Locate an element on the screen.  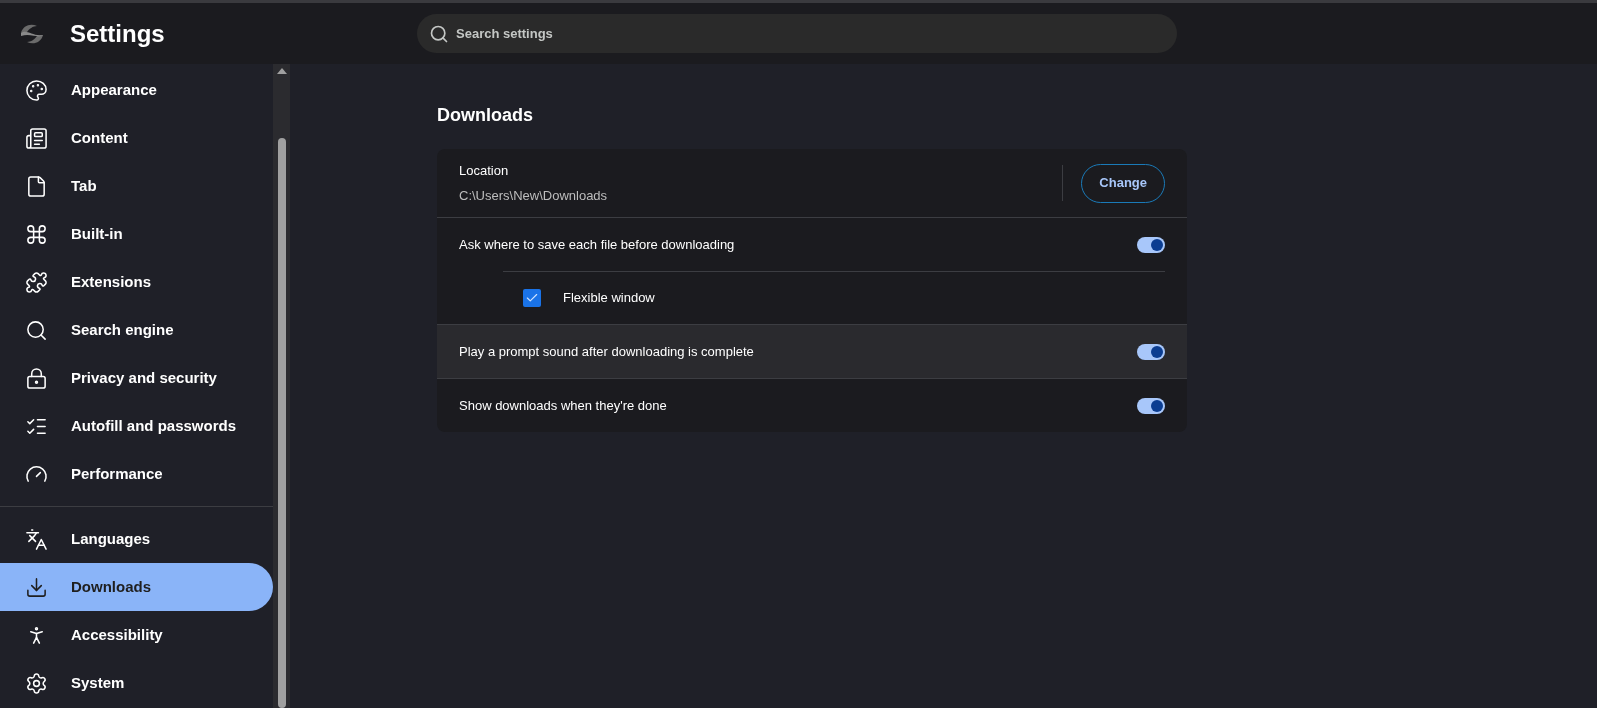
command-icon is located at coordinates (36, 234).